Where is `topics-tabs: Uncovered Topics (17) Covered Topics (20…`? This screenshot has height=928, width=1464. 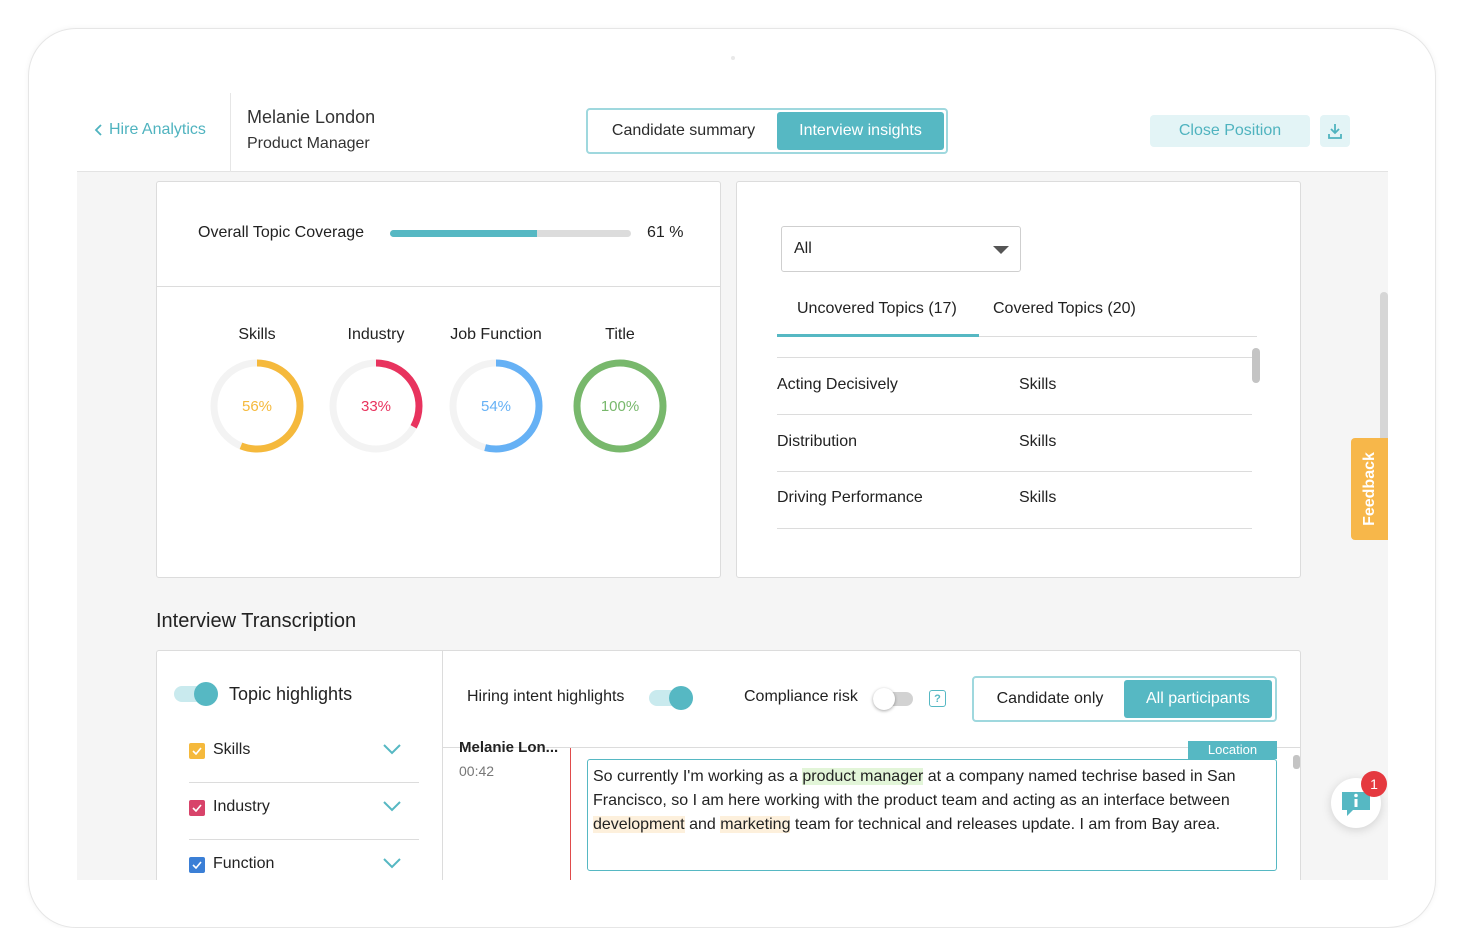
topics-tabs: Uncovered Topics (17) Covered Topics (20… is located at coordinates (1017, 314).